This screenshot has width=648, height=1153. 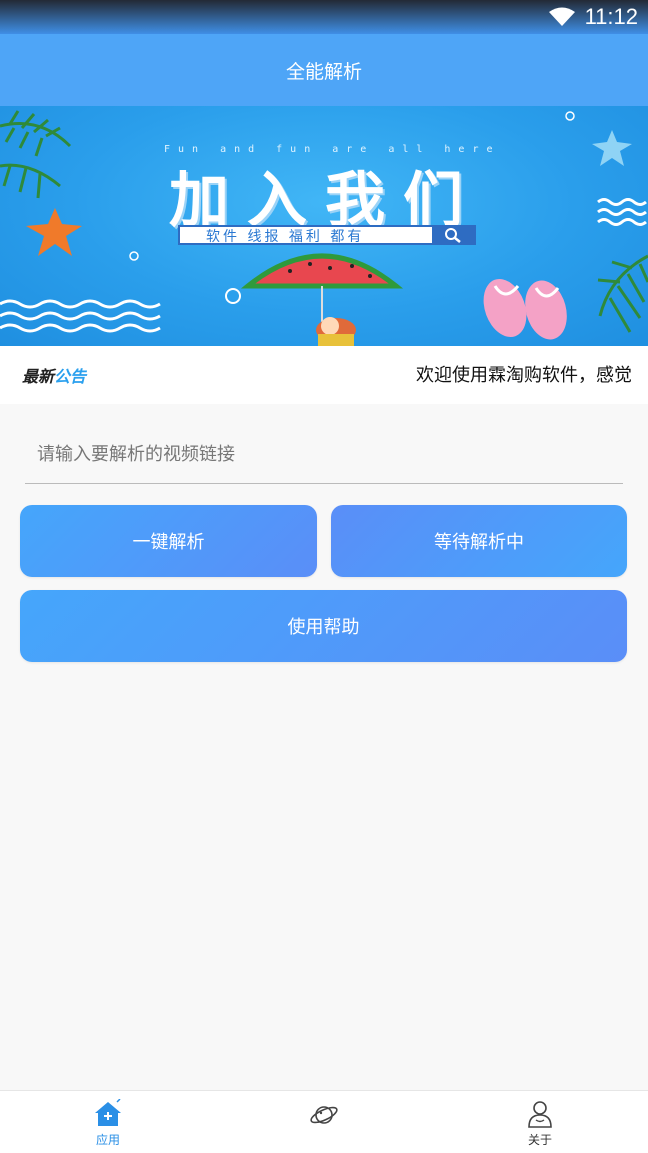 I want to click on video-link-input, so click(x=324, y=455).